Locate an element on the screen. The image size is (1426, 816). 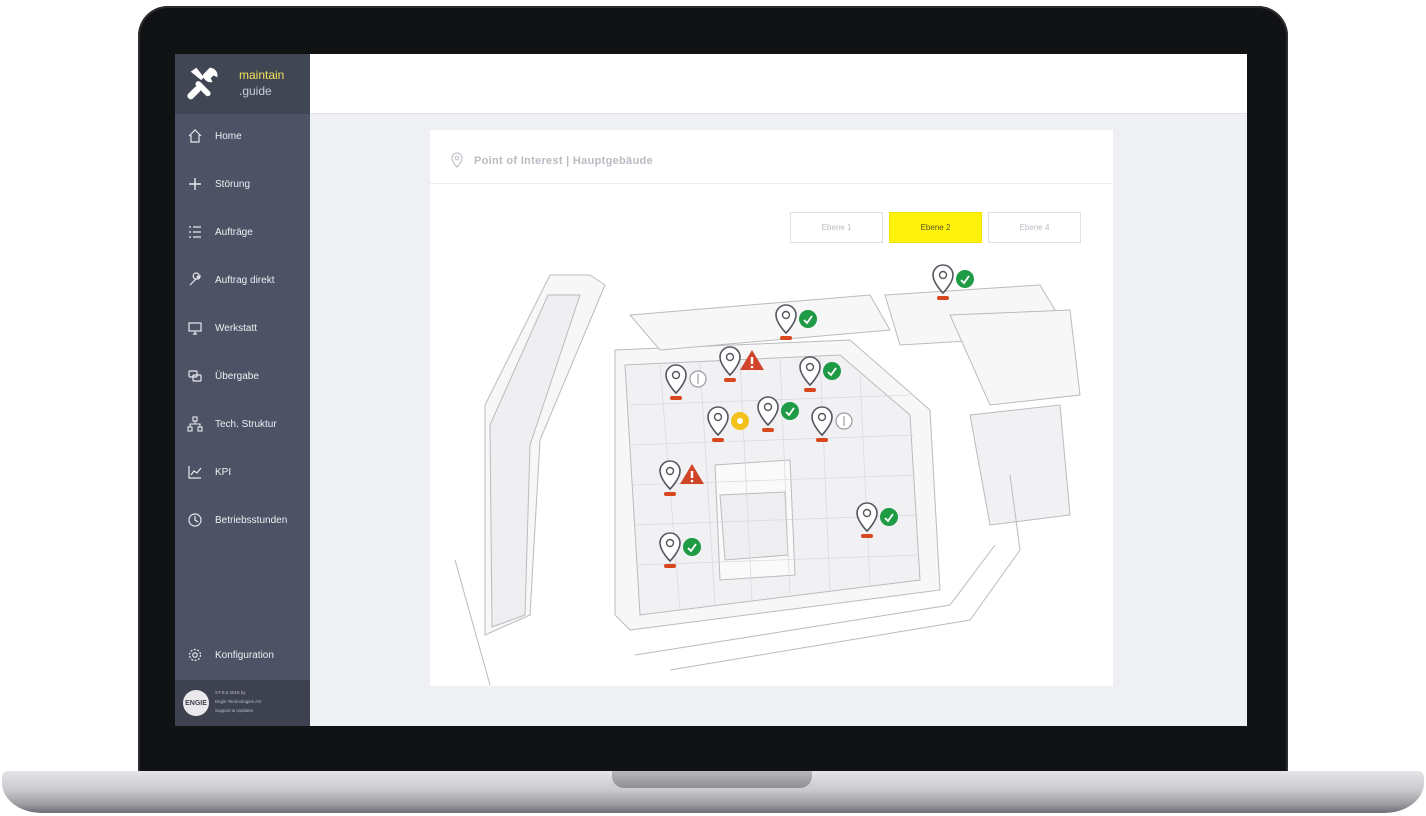
sidebar-item-label: Tech. Struktur is located at coordinates (246, 424).